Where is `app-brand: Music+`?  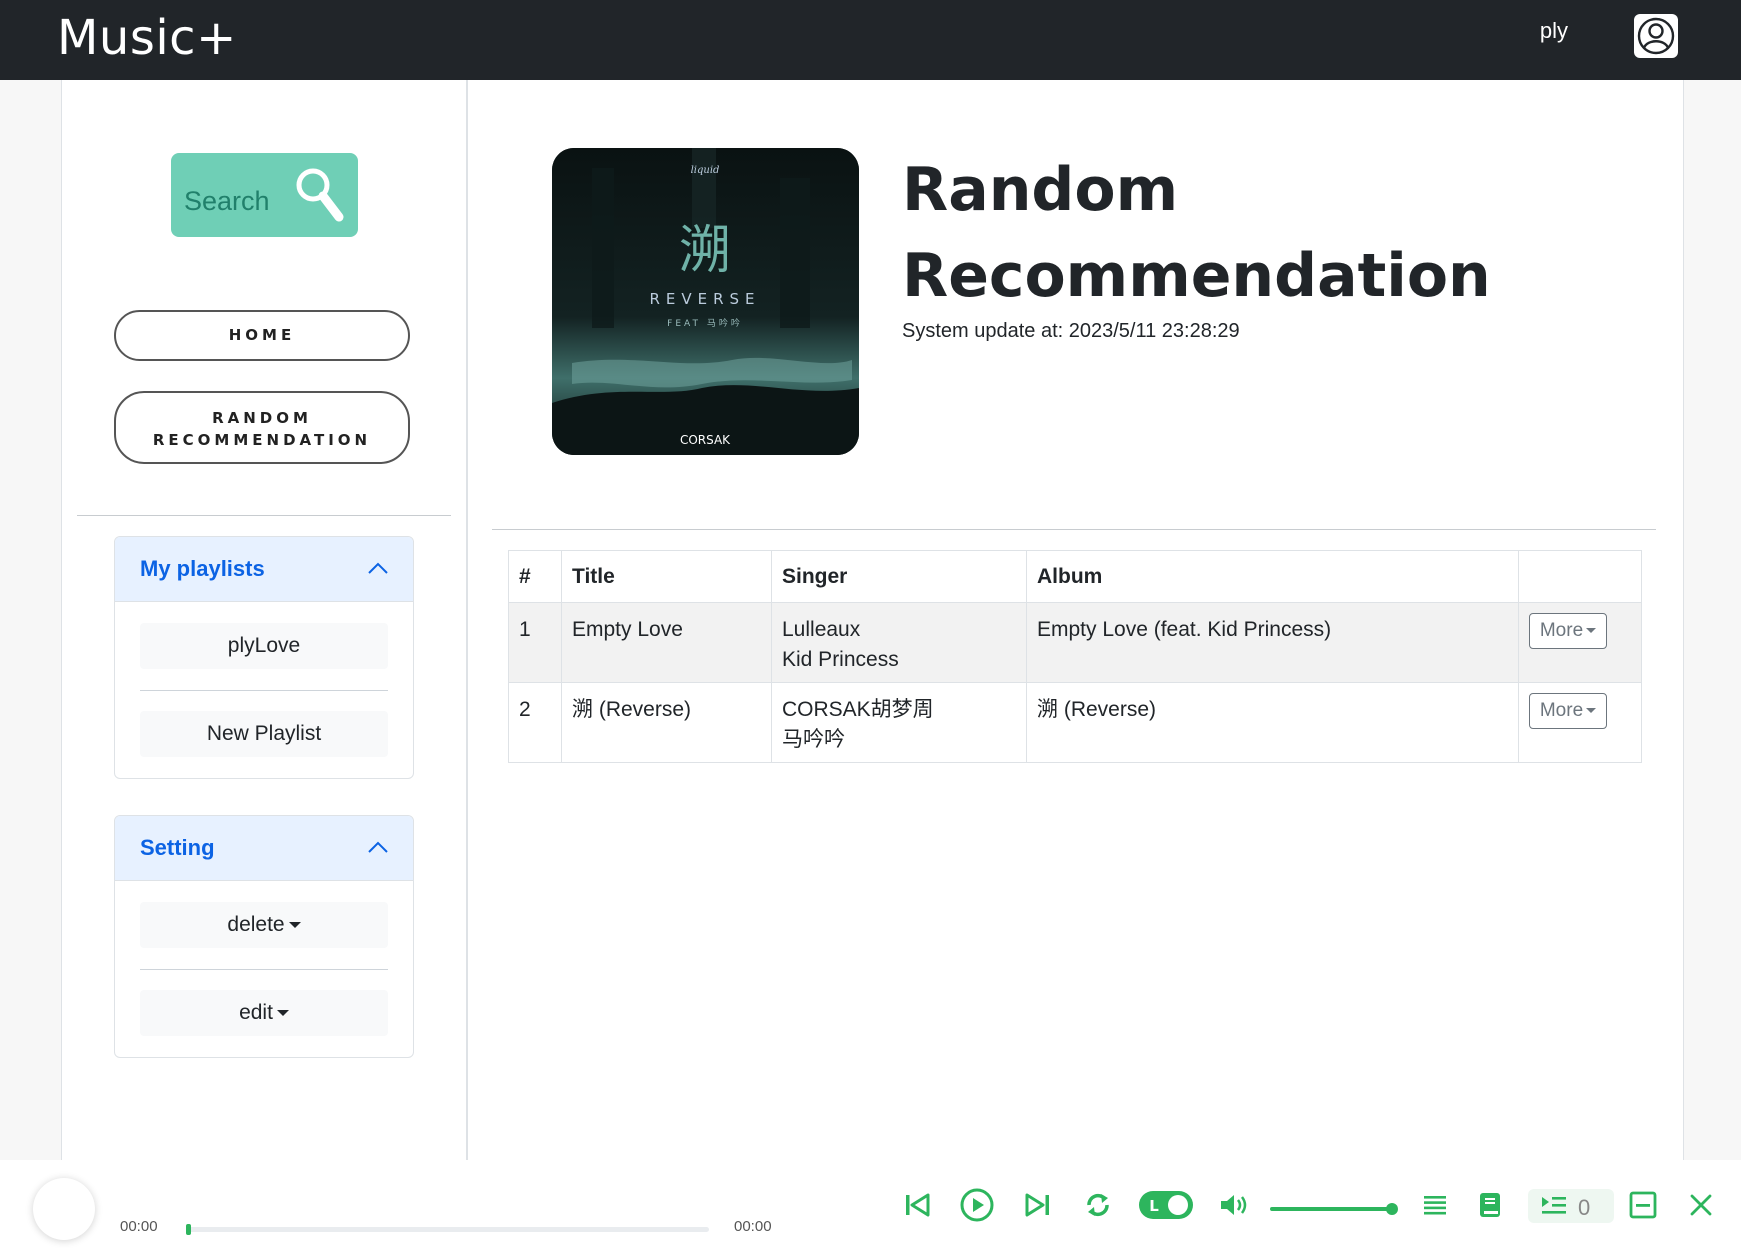 app-brand: Music+ is located at coordinates (147, 38).